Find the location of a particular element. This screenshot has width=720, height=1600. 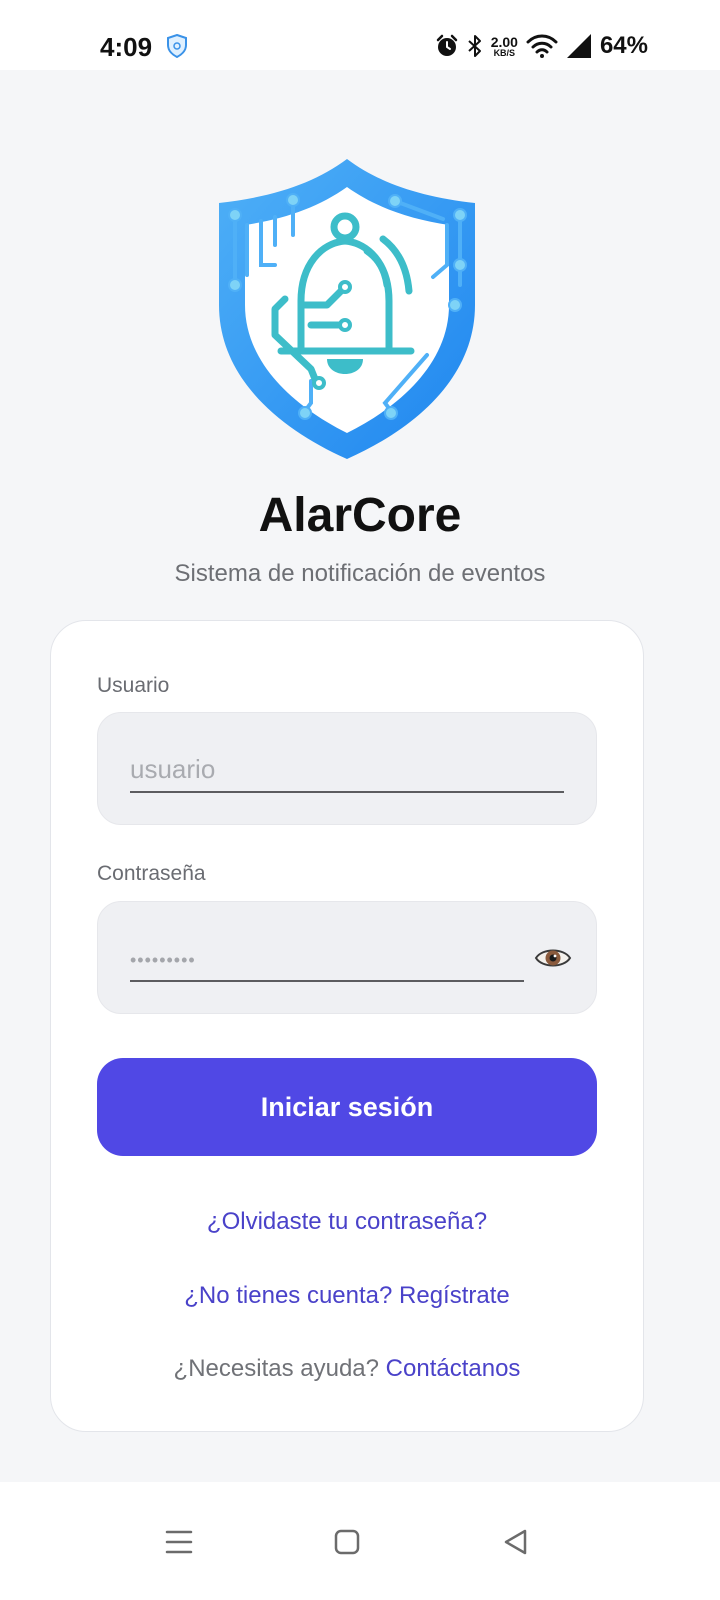

bluetooth-icon is located at coordinates (474, 46).